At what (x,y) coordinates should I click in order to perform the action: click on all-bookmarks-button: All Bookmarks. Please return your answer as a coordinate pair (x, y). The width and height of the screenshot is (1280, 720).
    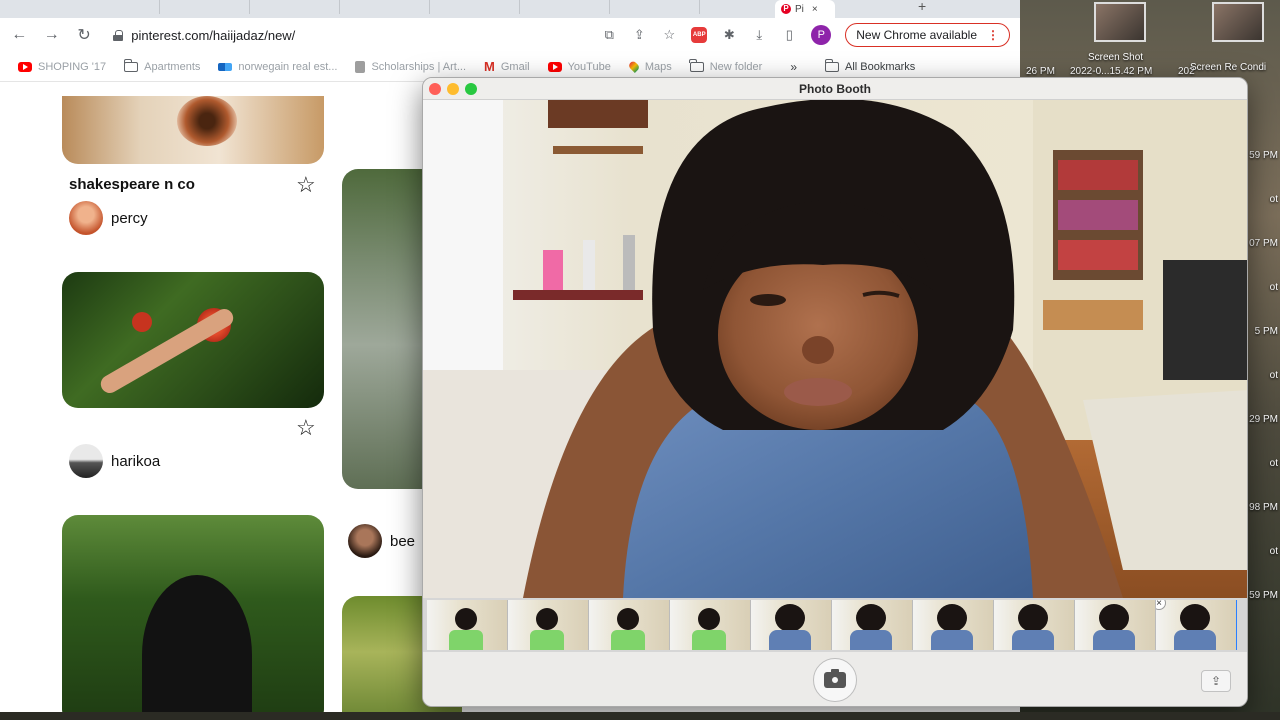
    Looking at the image, I should click on (870, 65).